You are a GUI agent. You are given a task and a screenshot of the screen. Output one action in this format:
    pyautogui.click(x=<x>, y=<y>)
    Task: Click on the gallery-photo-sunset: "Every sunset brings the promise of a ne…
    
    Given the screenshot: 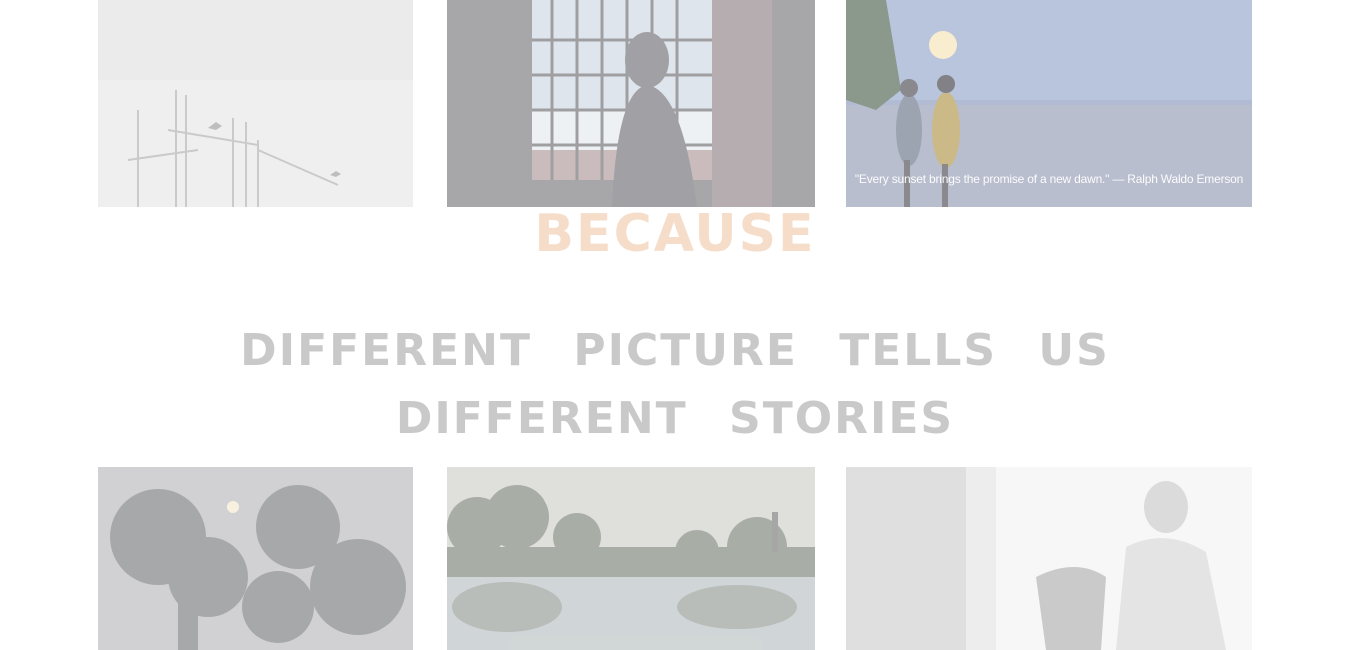 What is the action you would take?
    pyautogui.click(x=1049, y=103)
    